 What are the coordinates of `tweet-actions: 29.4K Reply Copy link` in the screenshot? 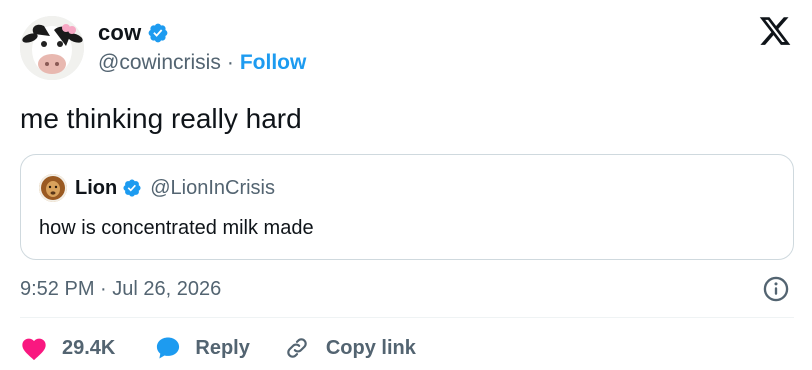 It's located at (218, 348).